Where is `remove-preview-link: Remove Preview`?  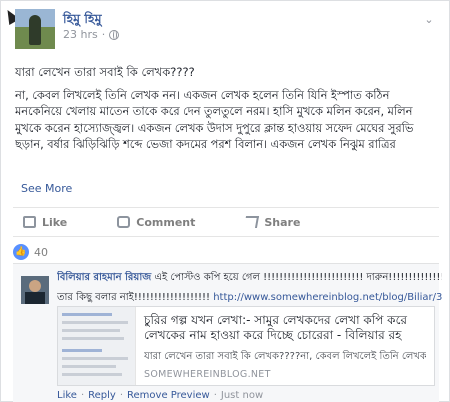 remove-preview-link: Remove Preview is located at coordinates (168, 395).